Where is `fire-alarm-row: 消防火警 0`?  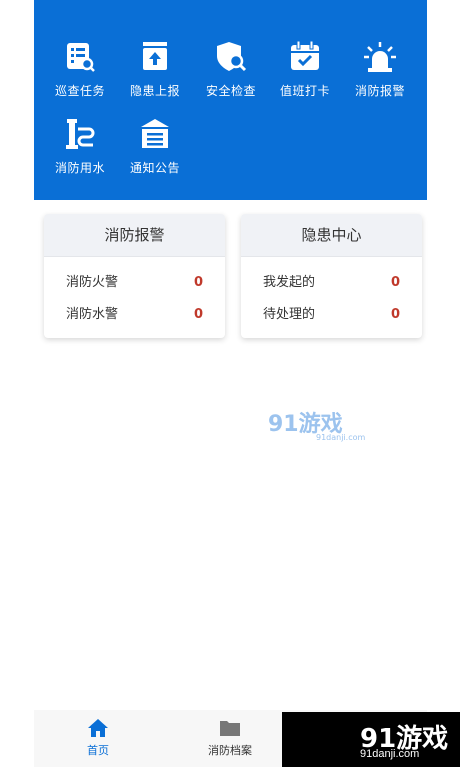
fire-alarm-row: 消防火警 0 is located at coordinates (134, 283).